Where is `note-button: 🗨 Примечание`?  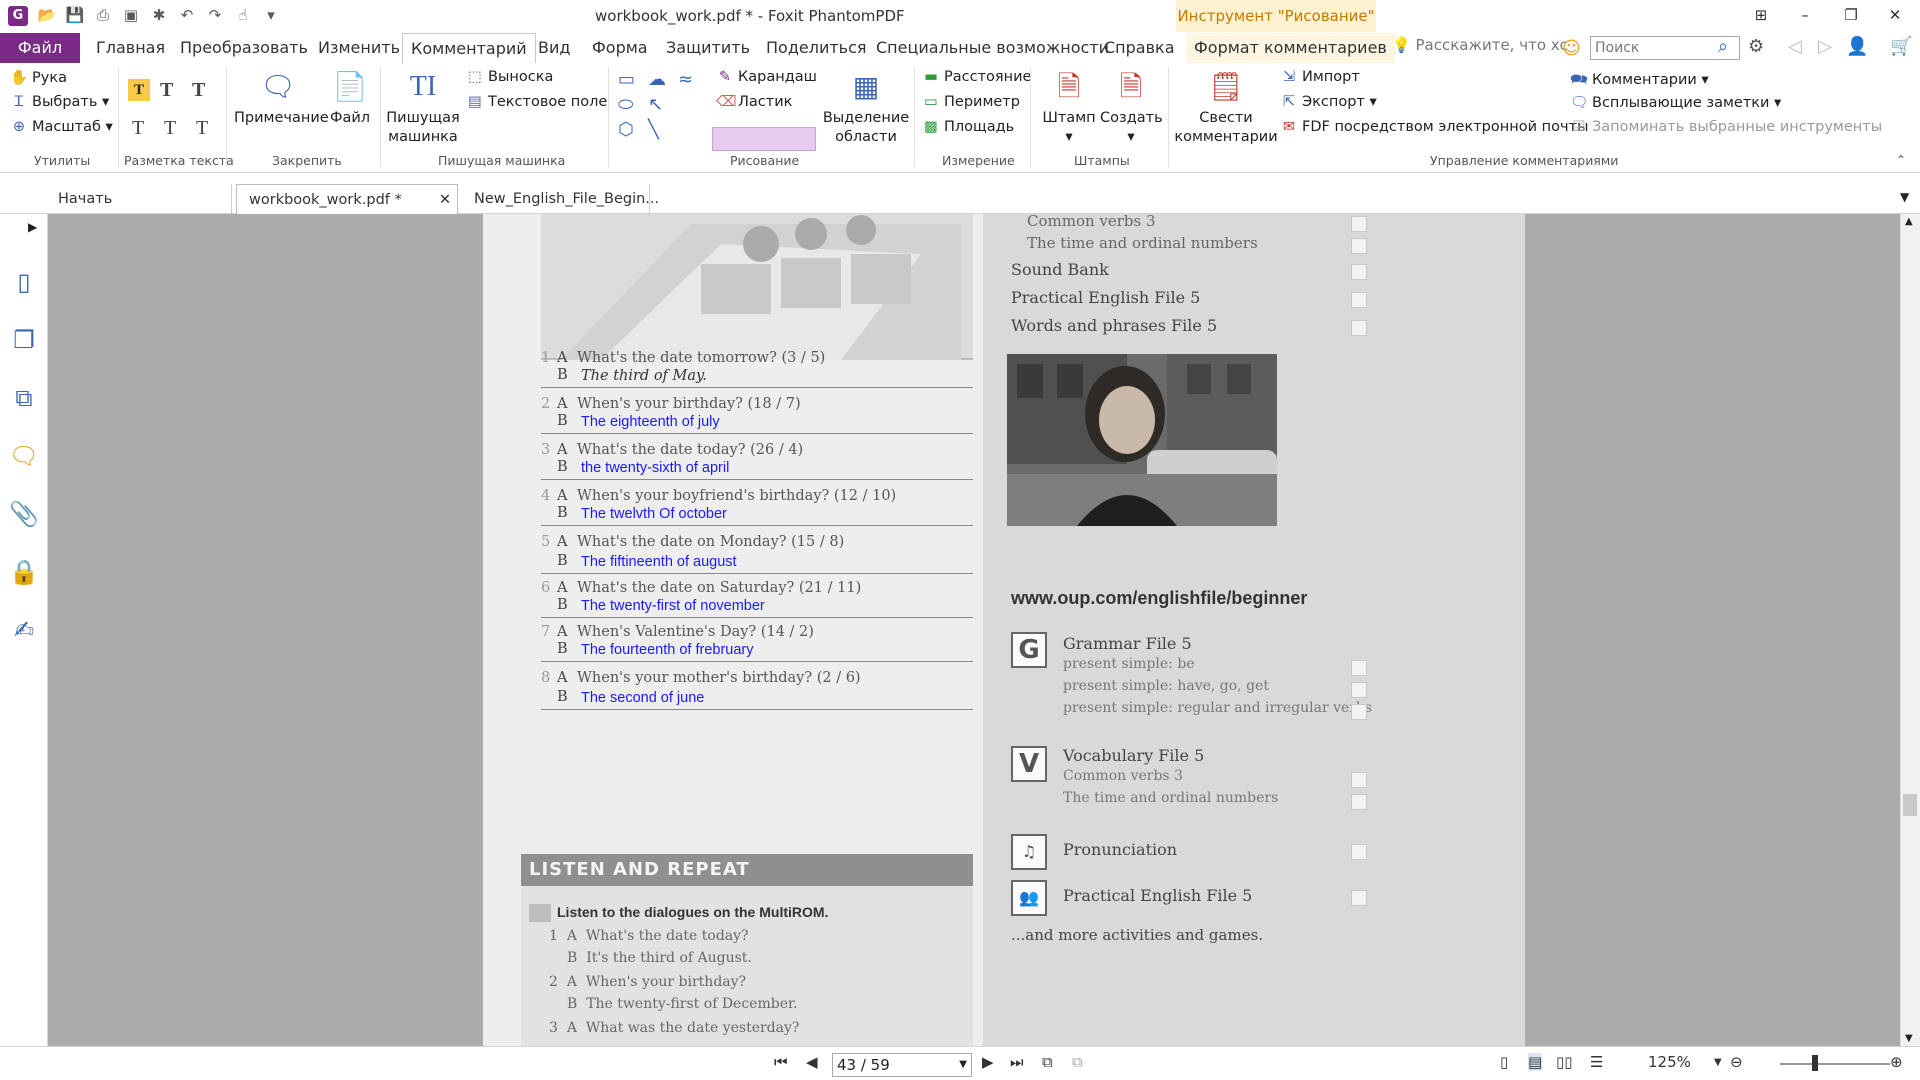 note-button: 🗨 Примечание is located at coordinates (281, 98).